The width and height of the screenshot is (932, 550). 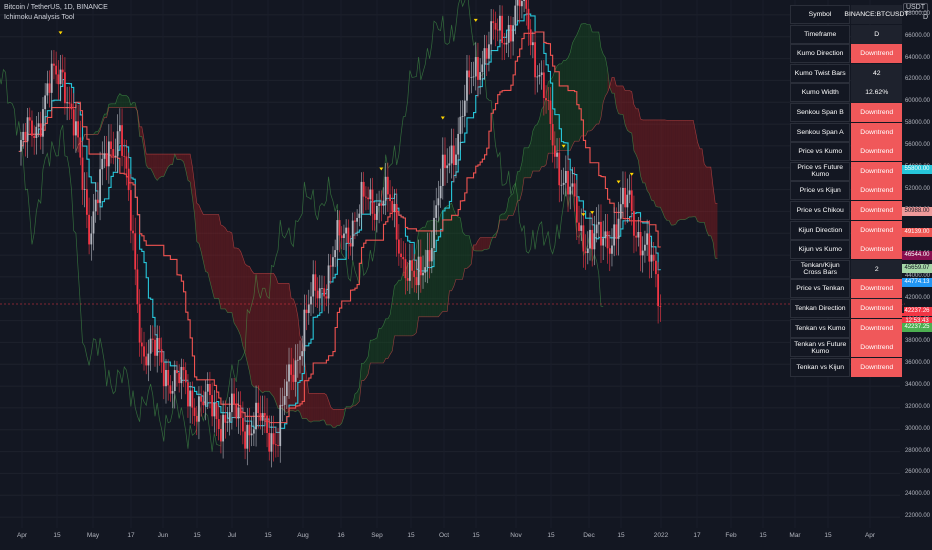 I want to click on table-label-cell: Price vs Future Kumo, so click(x=820, y=171).